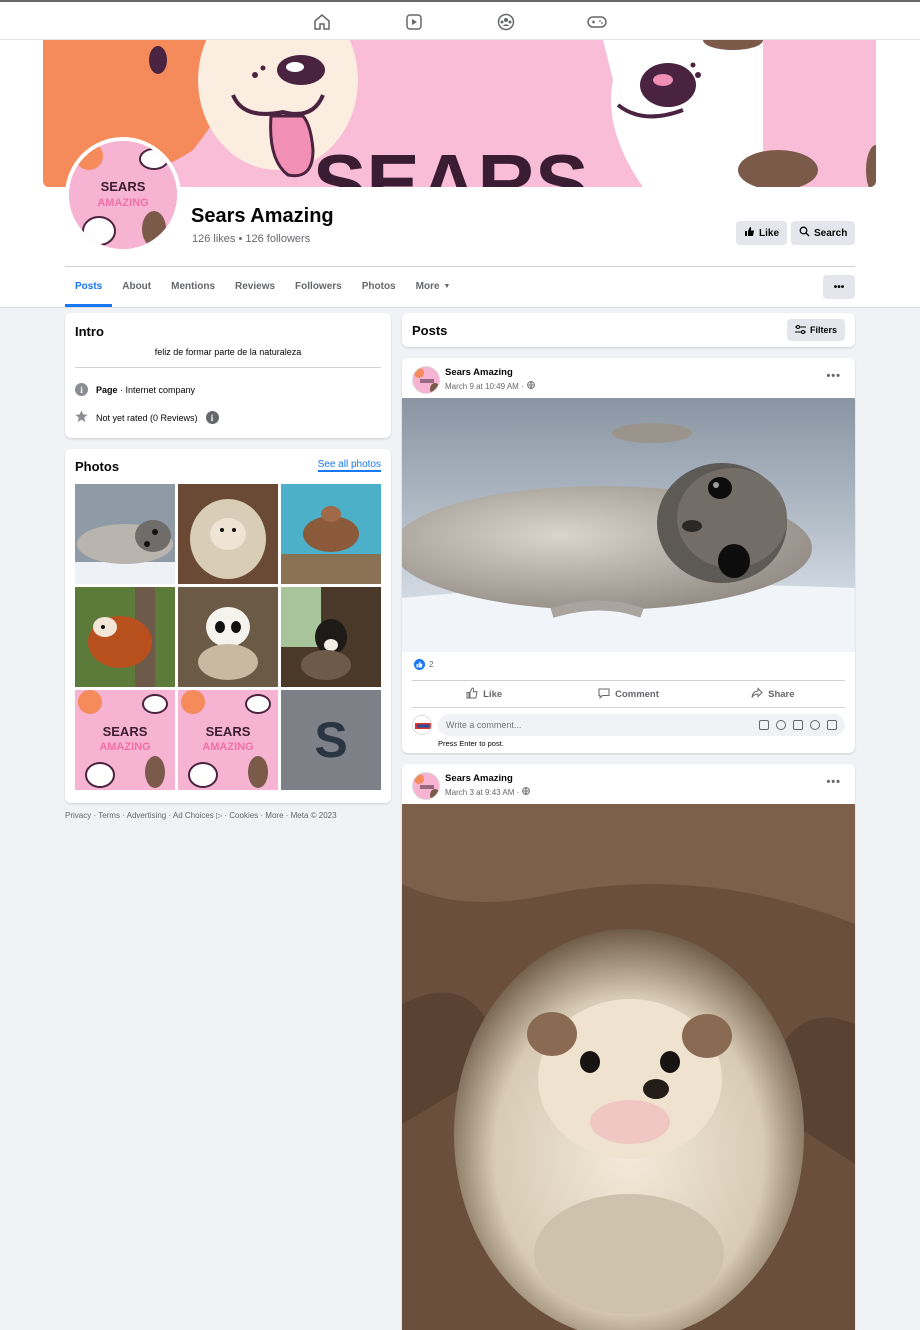 The image size is (920, 1330). What do you see at coordinates (604, 694) in the screenshot?
I see `comment-bubble-icon` at bounding box center [604, 694].